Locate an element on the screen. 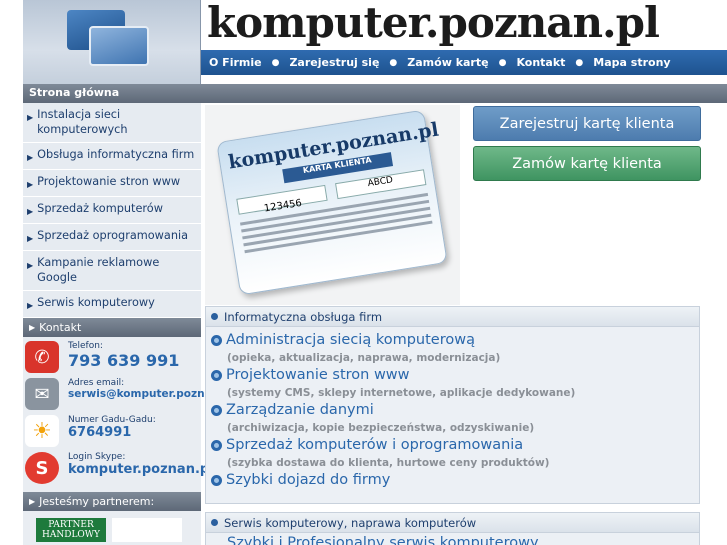 The image size is (727, 545). title-bar: komputer.poznan.pl is located at coordinates (464, 25).